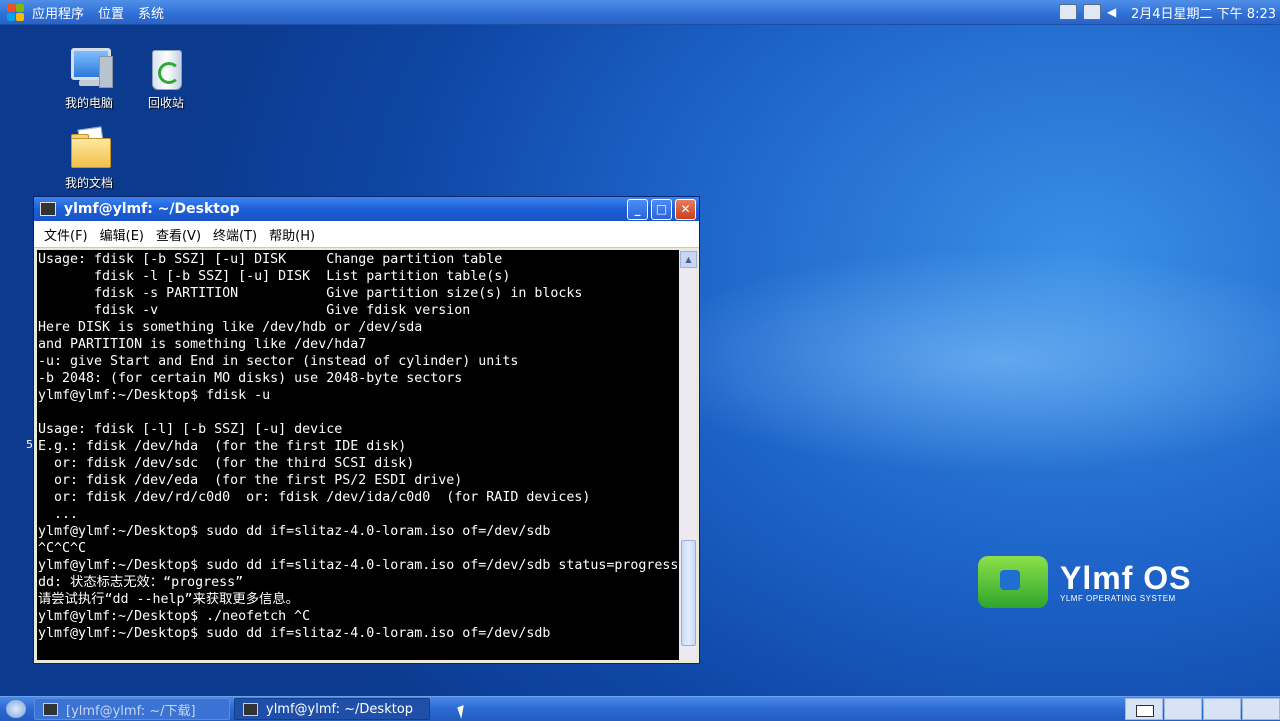  I want to click on menu-view: 查看(V), so click(178, 234).